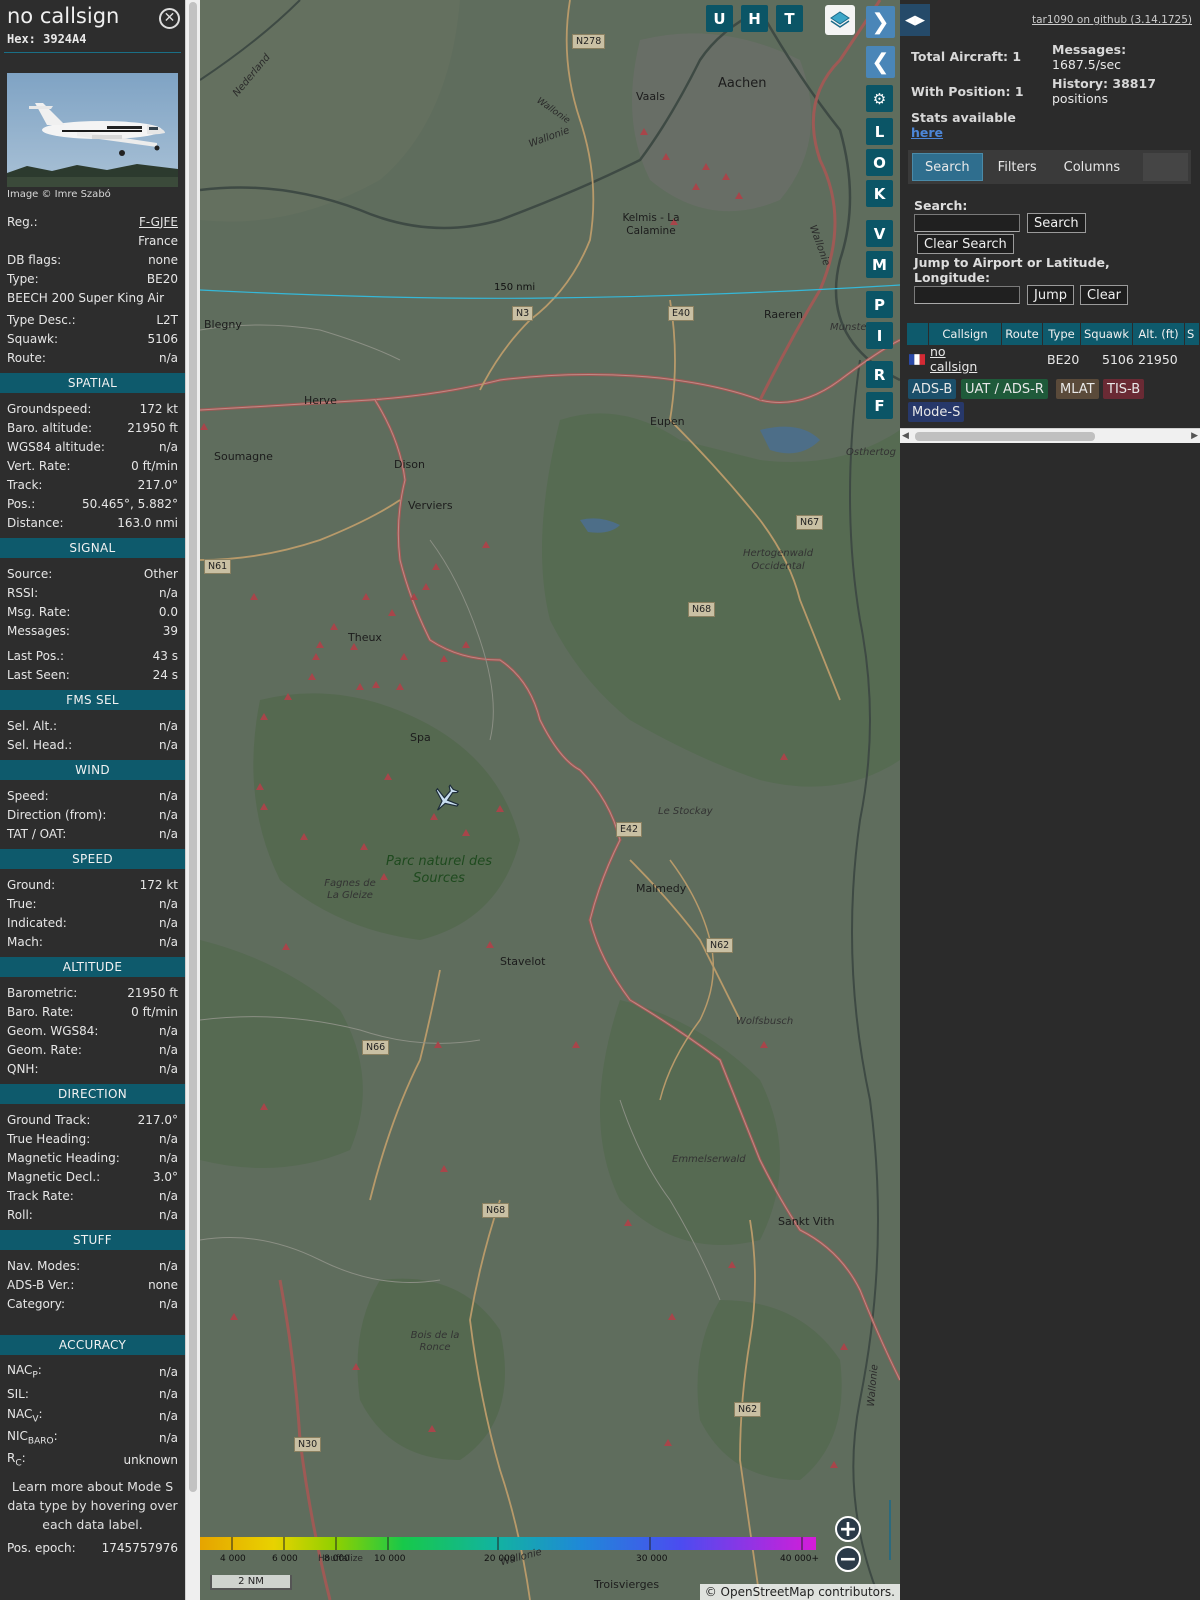 This screenshot has height=1600, width=1200. What do you see at coordinates (53, 1030) in the screenshot?
I see `row-label: Geom. WGS84:` at bounding box center [53, 1030].